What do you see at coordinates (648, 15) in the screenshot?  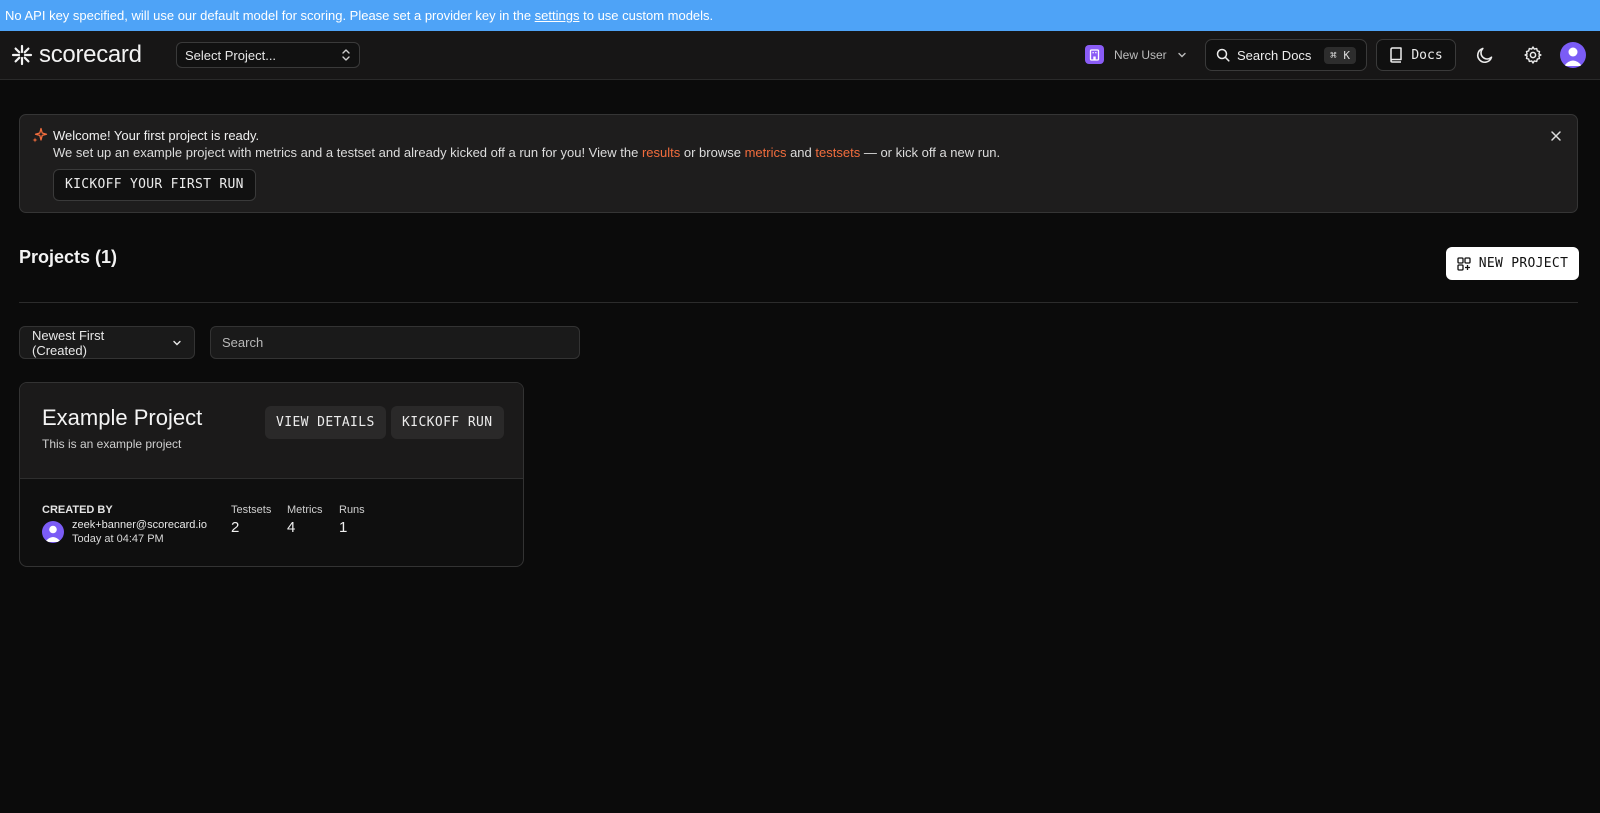 I see `notice-text-end: to use custom models.` at bounding box center [648, 15].